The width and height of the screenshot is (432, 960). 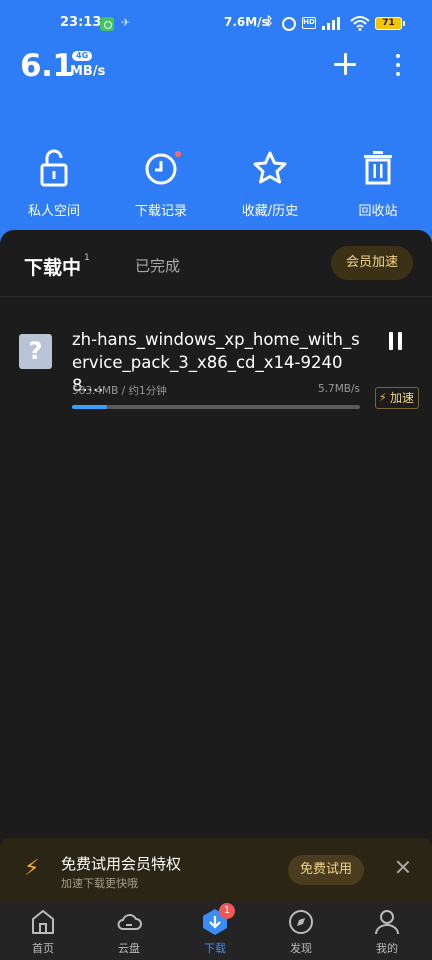 What do you see at coordinates (121, 864) in the screenshot?
I see `promo-title: 免费试用会员特权` at bounding box center [121, 864].